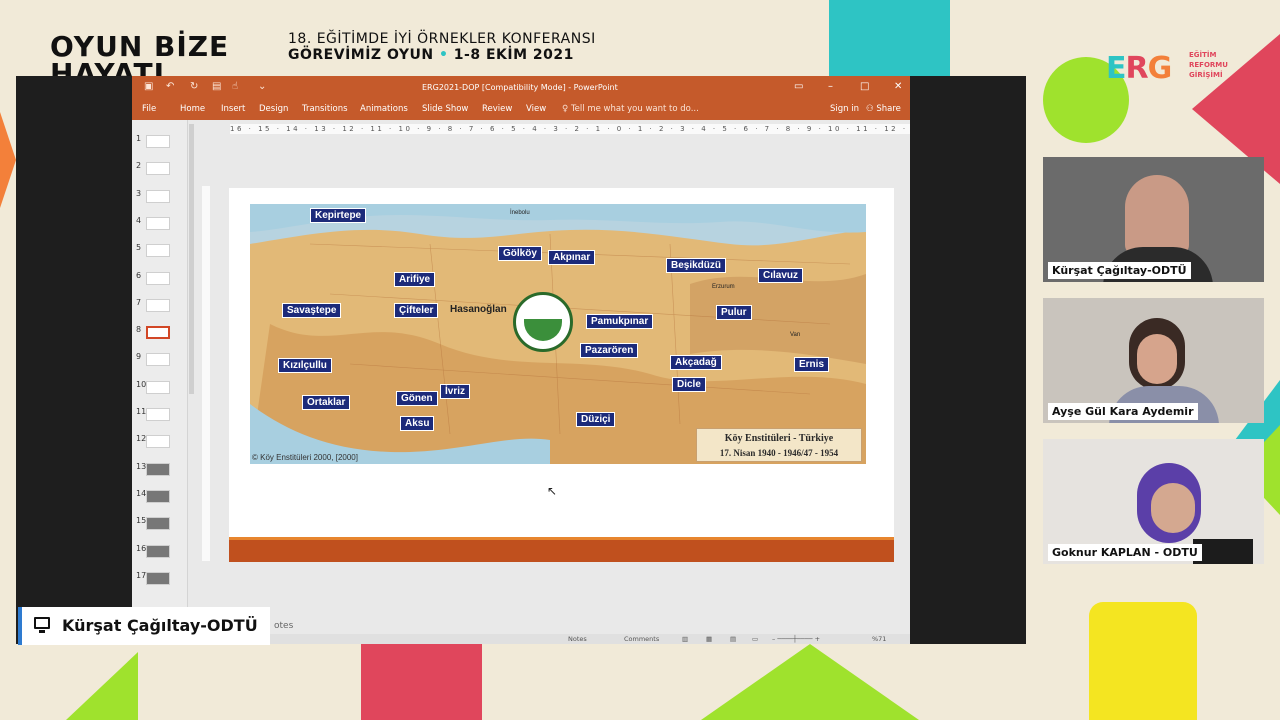 The height and width of the screenshot is (720, 1280). What do you see at coordinates (685, 639) in the screenshot?
I see `normal-view-icon: ▥` at bounding box center [685, 639].